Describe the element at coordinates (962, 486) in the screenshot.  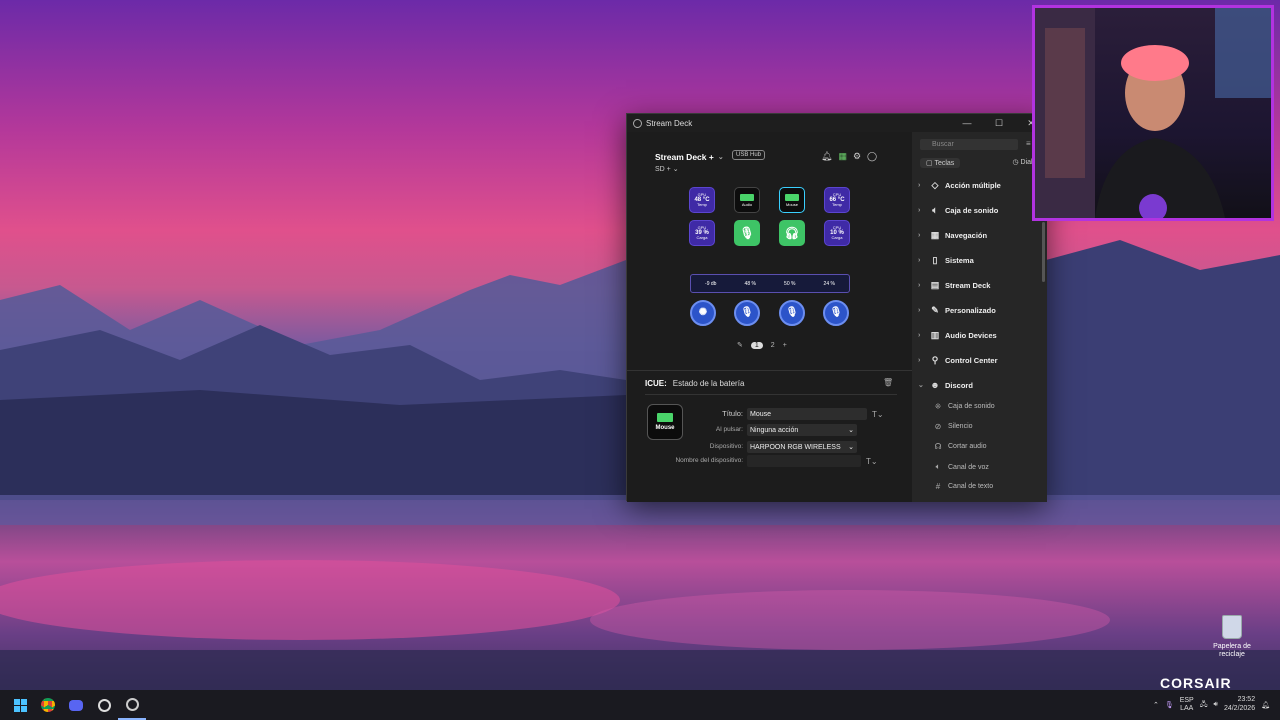
I see `action-discord-text: # Canal de texto` at that location.